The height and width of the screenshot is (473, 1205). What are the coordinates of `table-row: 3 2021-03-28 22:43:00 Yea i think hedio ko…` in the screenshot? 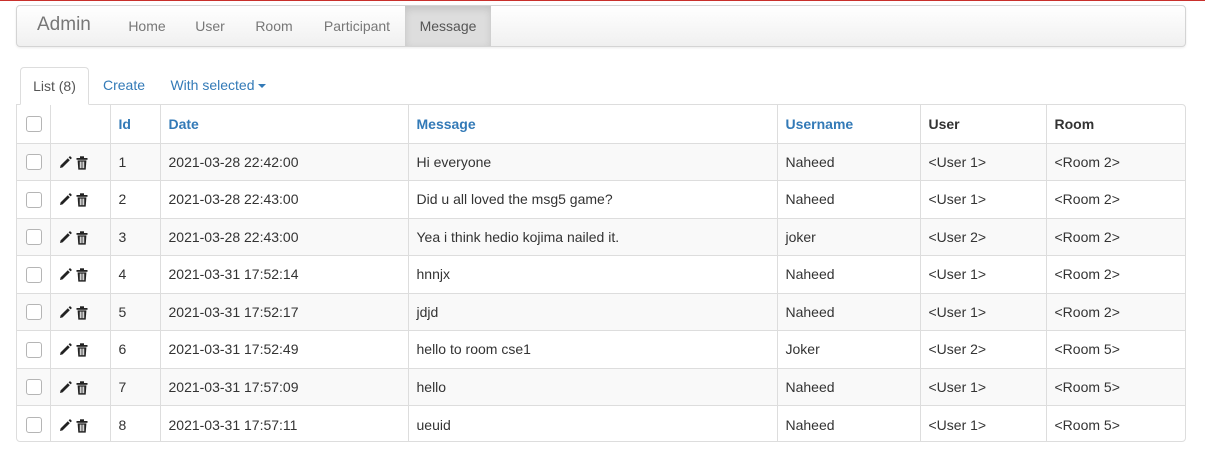 It's located at (601, 237).